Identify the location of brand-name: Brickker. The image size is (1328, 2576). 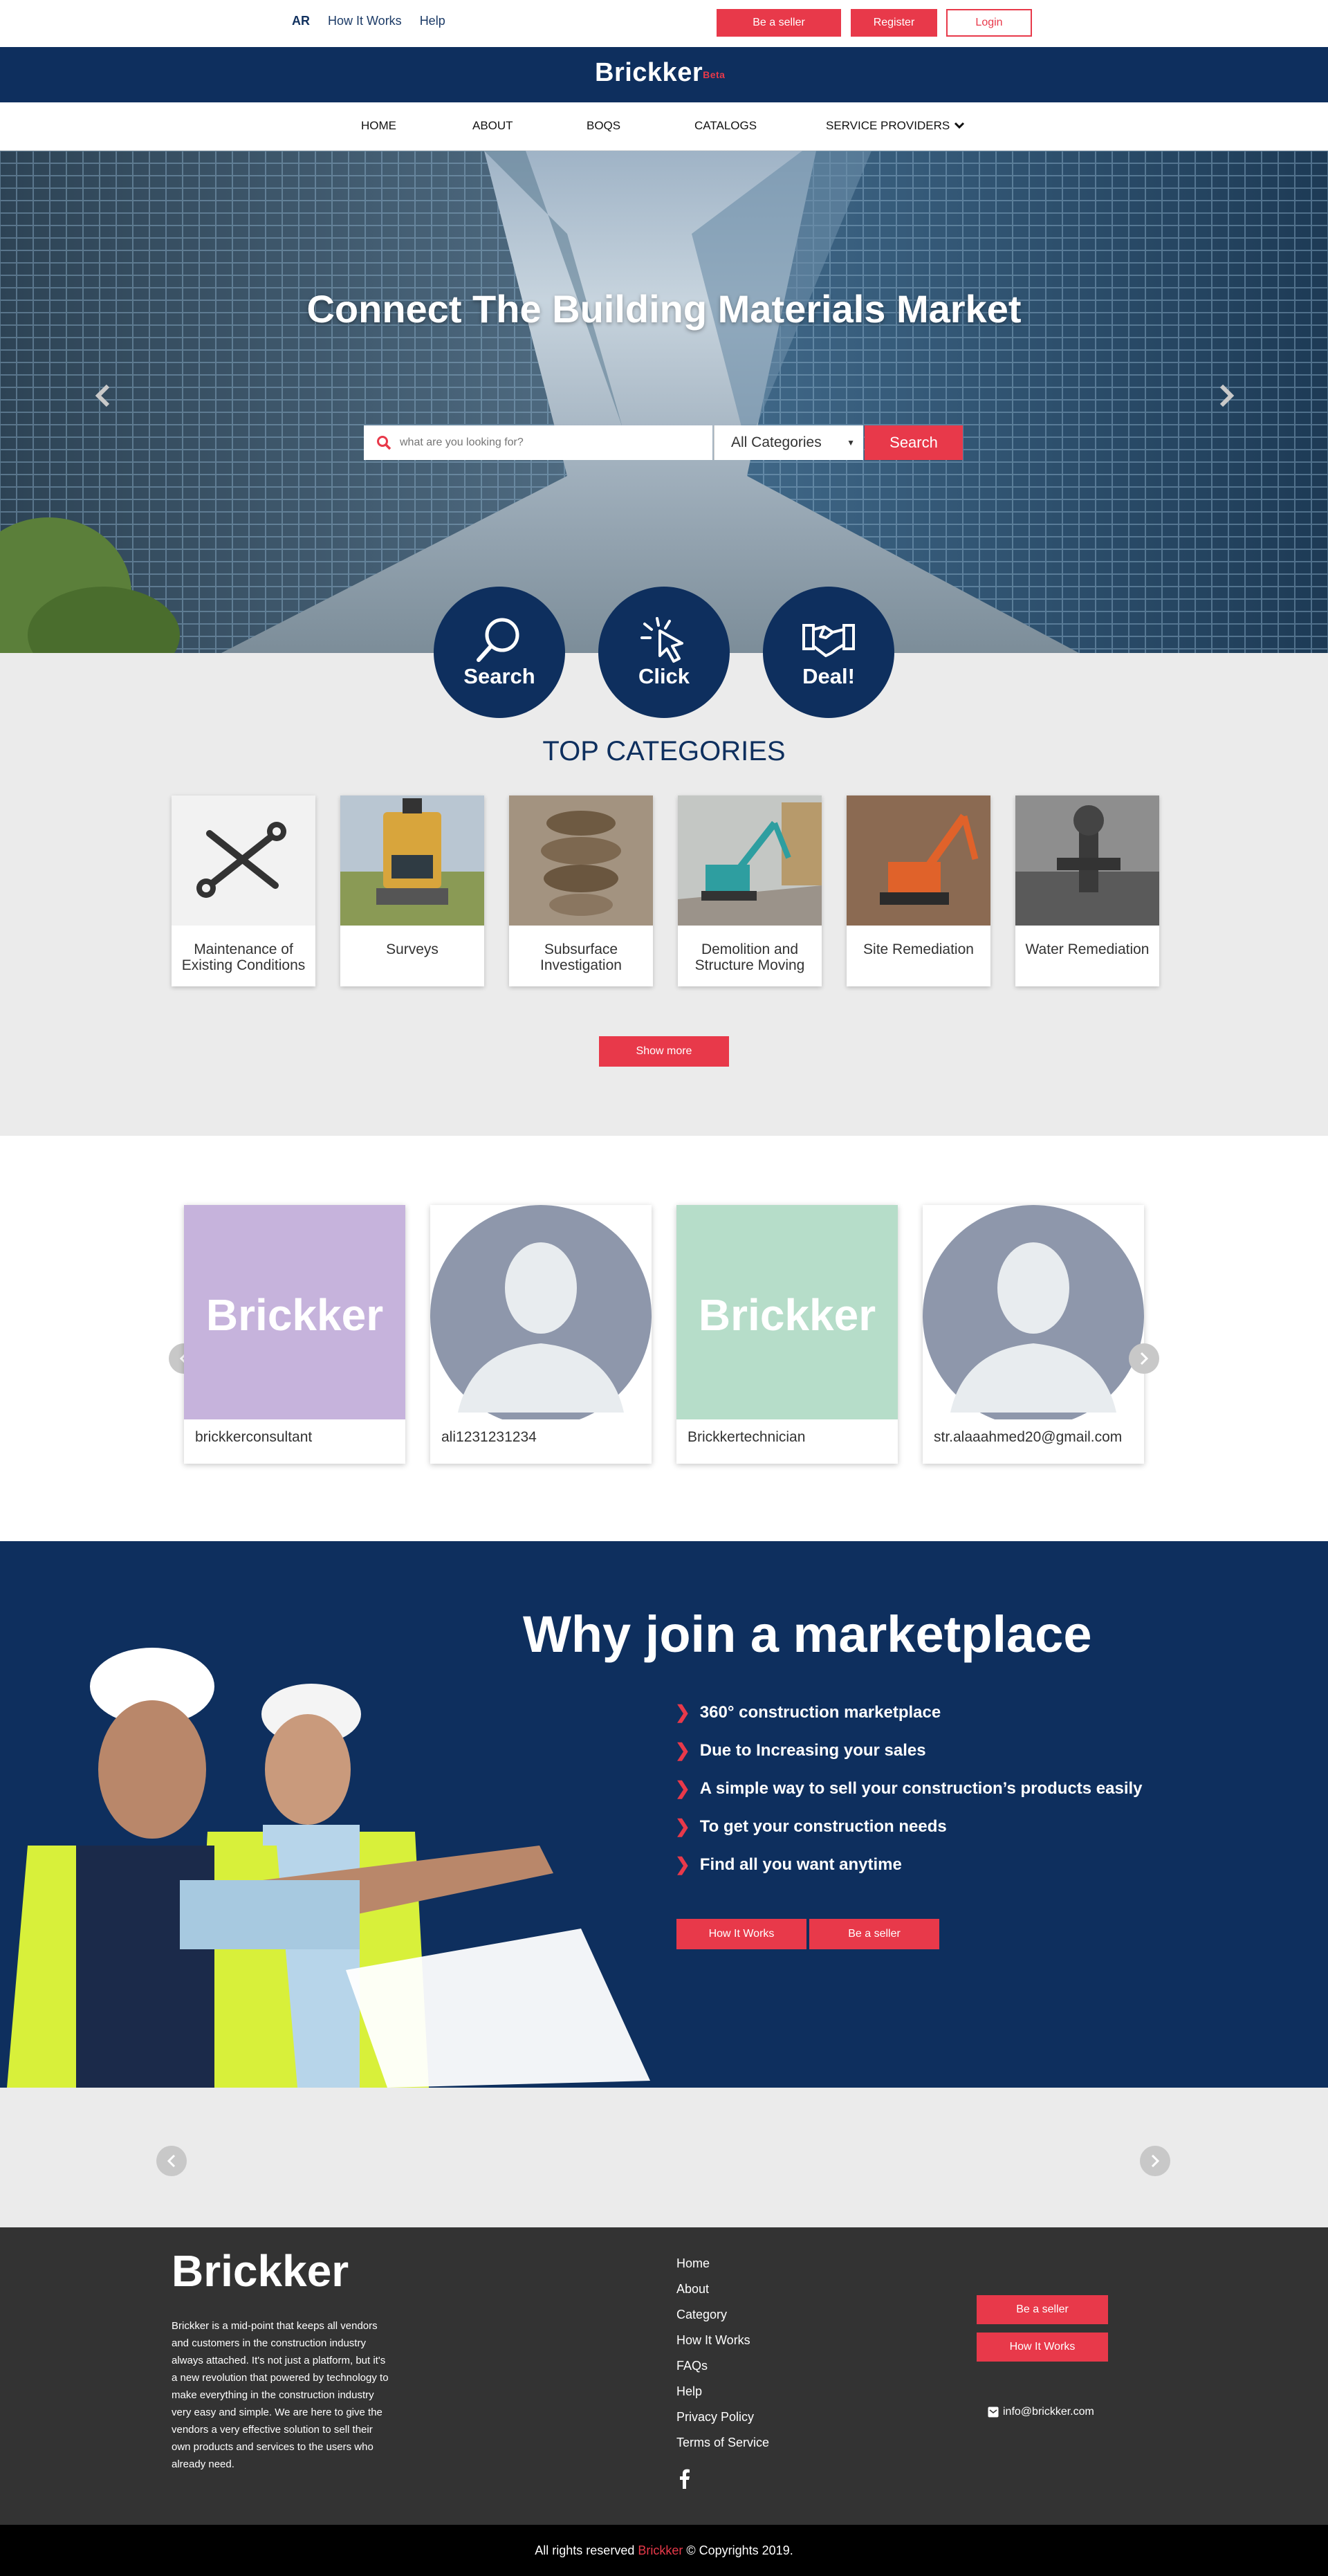
(649, 72).